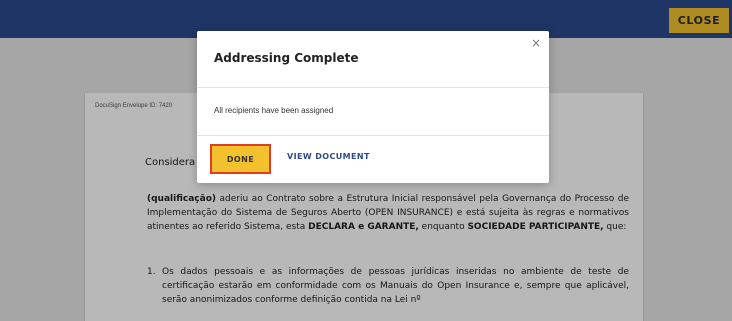 The width and height of the screenshot is (732, 321). What do you see at coordinates (373, 87) in the screenshot?
I see `modal-divider-top` at bounding box center [373, 87].